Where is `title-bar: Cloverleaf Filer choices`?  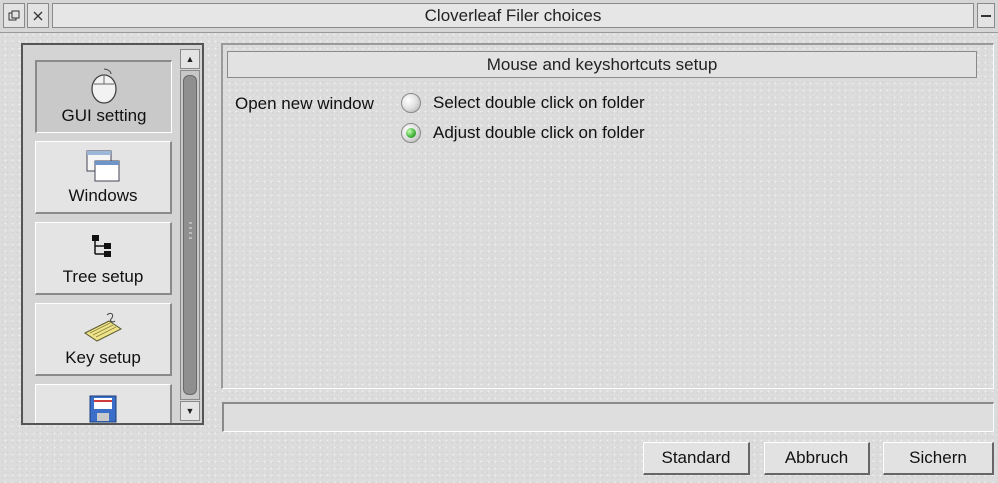 title-bar: Cloverleaf Filer choices is located at coordinates (499, 16).